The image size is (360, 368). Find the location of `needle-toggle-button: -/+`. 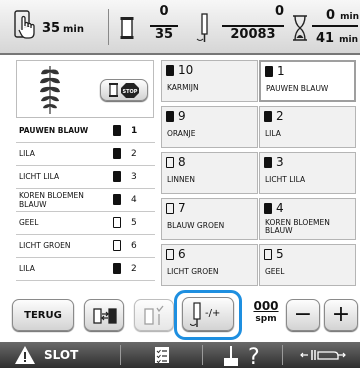

needle-toggle-button: -/+ is located at coordinates (208, 314).